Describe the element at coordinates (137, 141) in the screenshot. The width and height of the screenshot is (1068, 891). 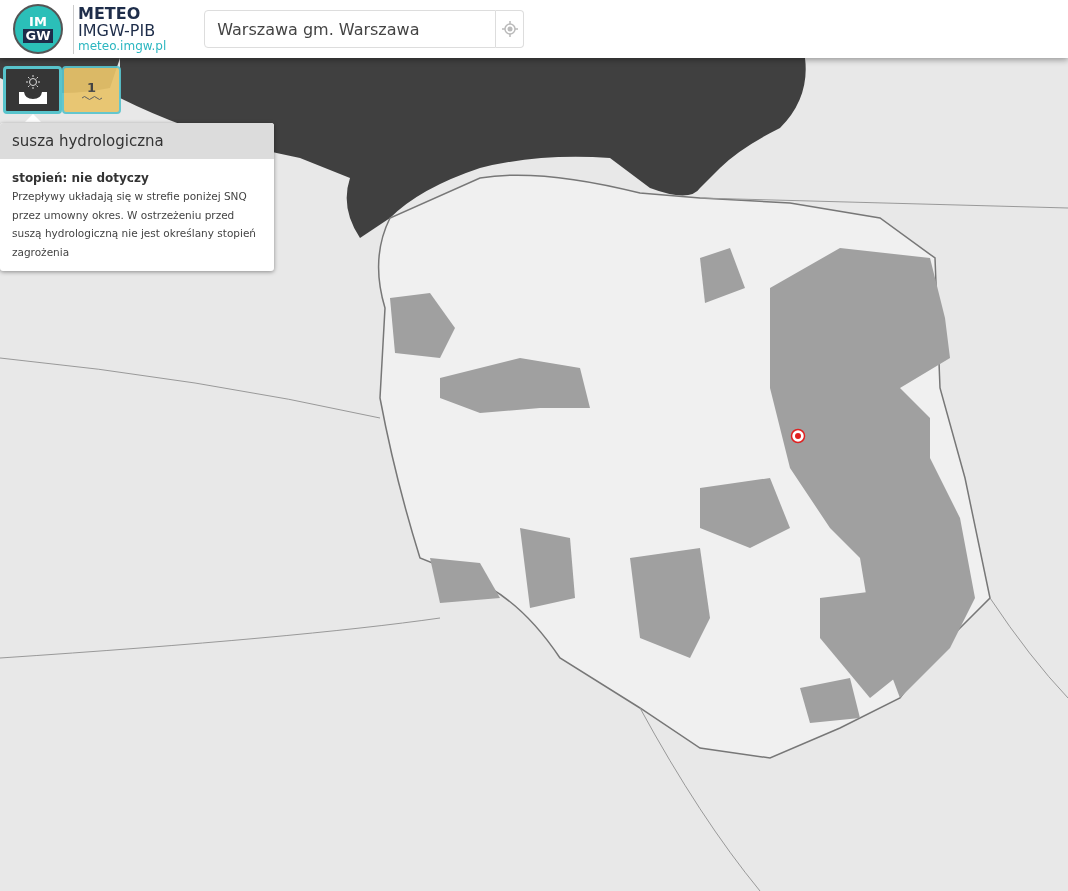
I see `popup-title: susza hydrologiczna` at that location.